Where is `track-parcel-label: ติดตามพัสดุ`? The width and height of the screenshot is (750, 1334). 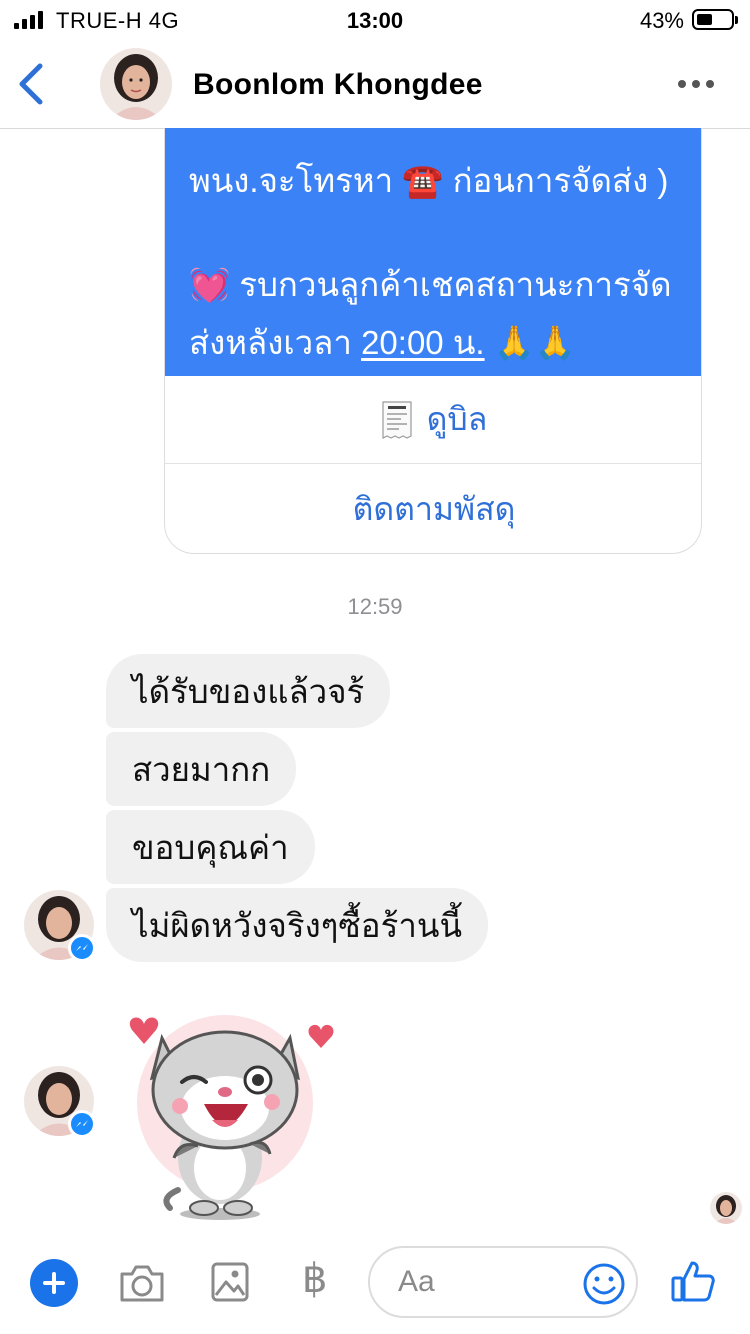 track-parcel-label: ติดตามพัสดุ is located at coordinates (434, 508).